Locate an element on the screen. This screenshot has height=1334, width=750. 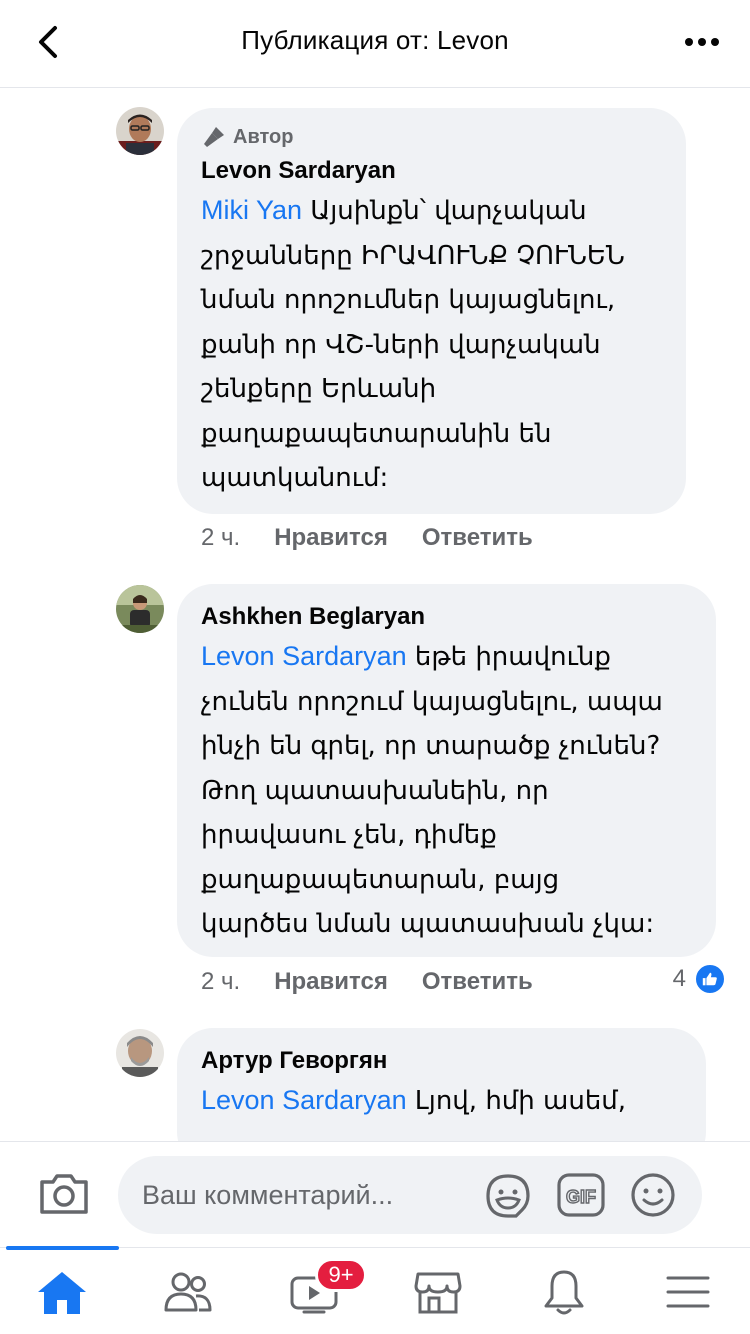
comment-line: քանի որ ՎՇ-ների վարչական is located at coordinates (401, 344).